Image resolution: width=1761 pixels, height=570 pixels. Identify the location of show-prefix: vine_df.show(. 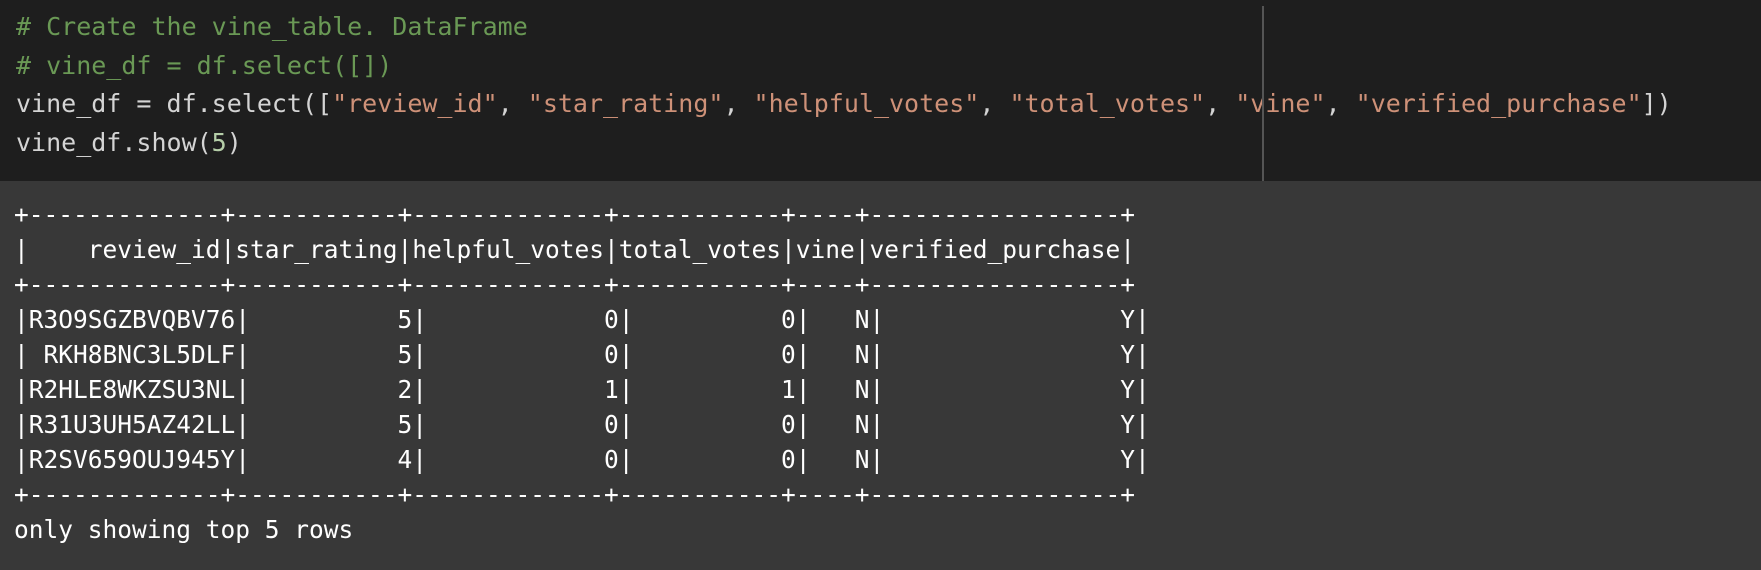
(114, 142).